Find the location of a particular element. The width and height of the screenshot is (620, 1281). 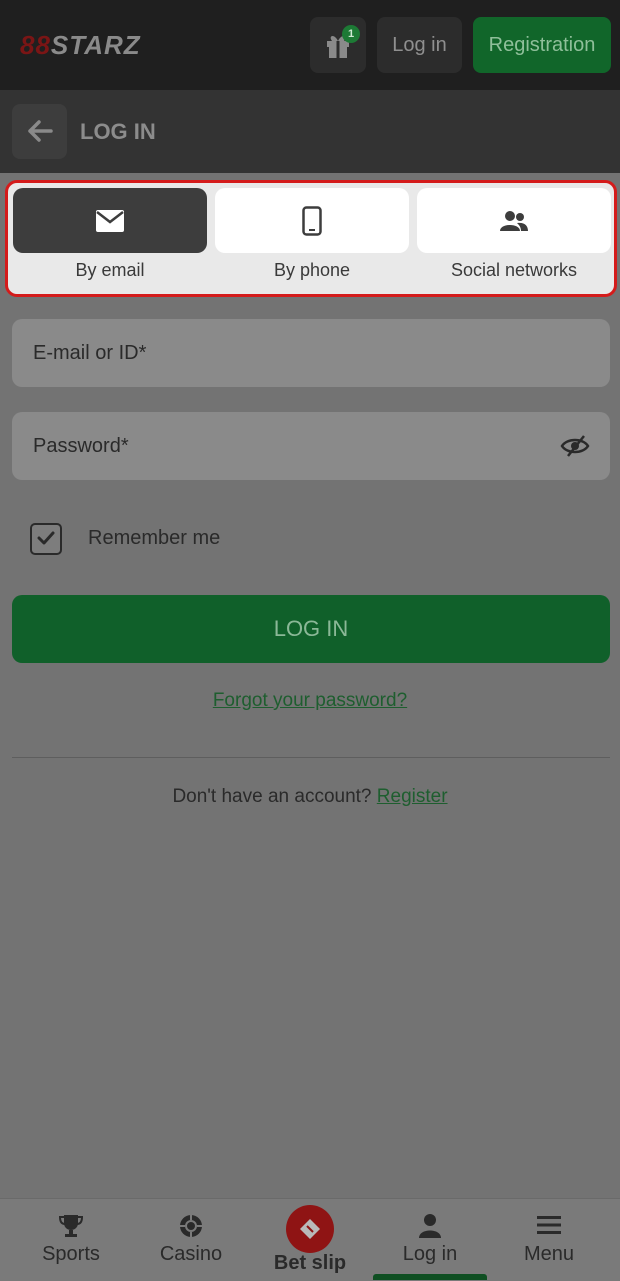

bottom-nav: Sports Casino Bet slip Log in Menu is located at coordinates (310, 1239).